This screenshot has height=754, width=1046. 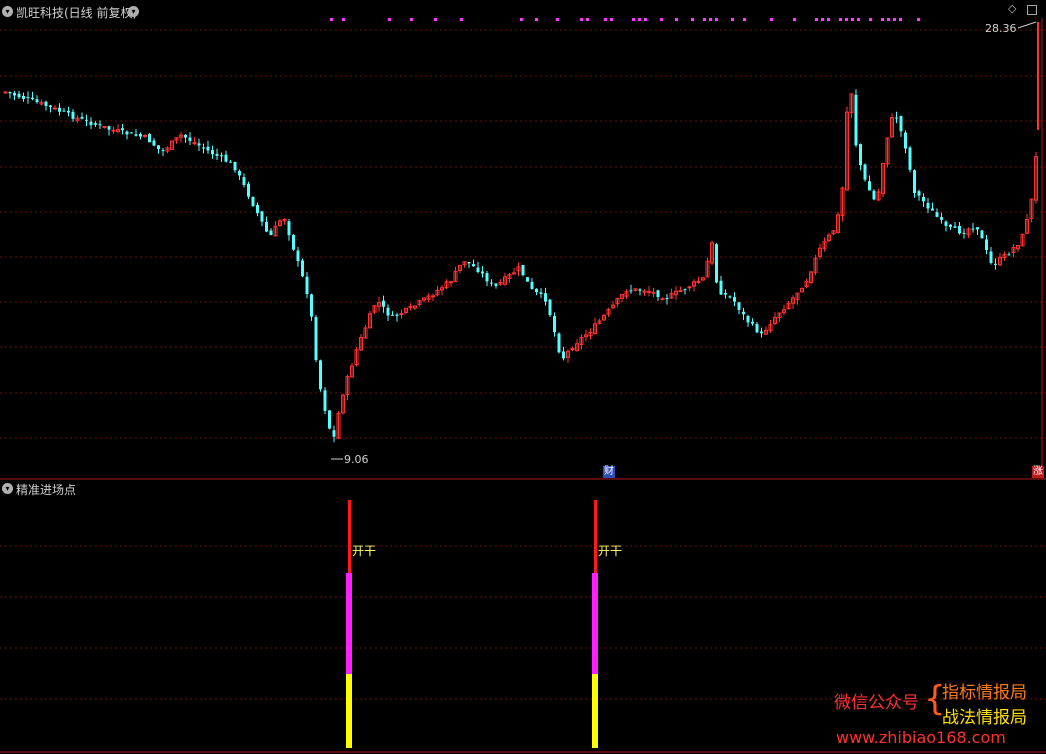 I want to click on signal-label-1: 开干, so click(x=364, y=551).